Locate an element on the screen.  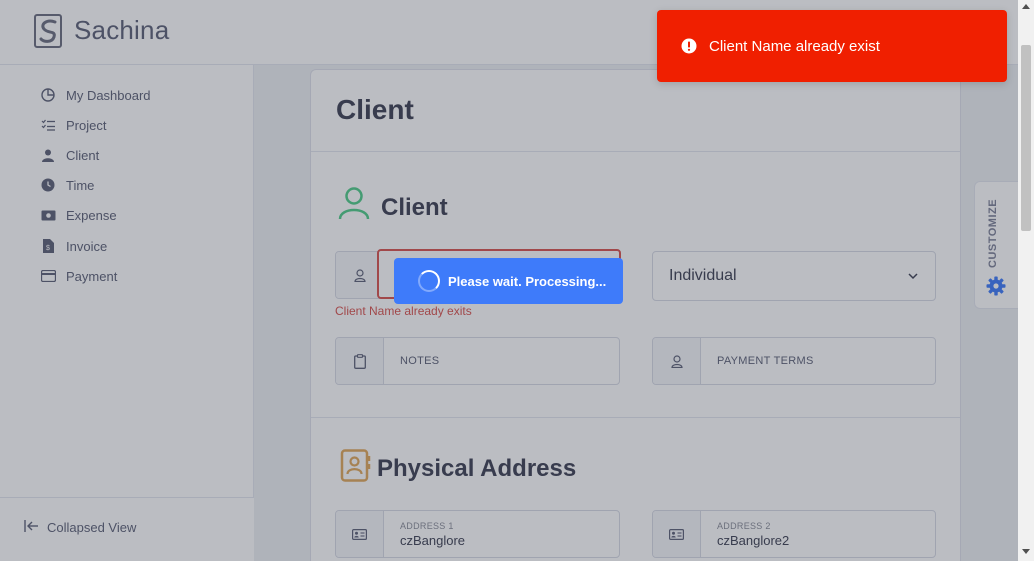
error-toast: Client Name already exist is located at coordinates (832, 46).